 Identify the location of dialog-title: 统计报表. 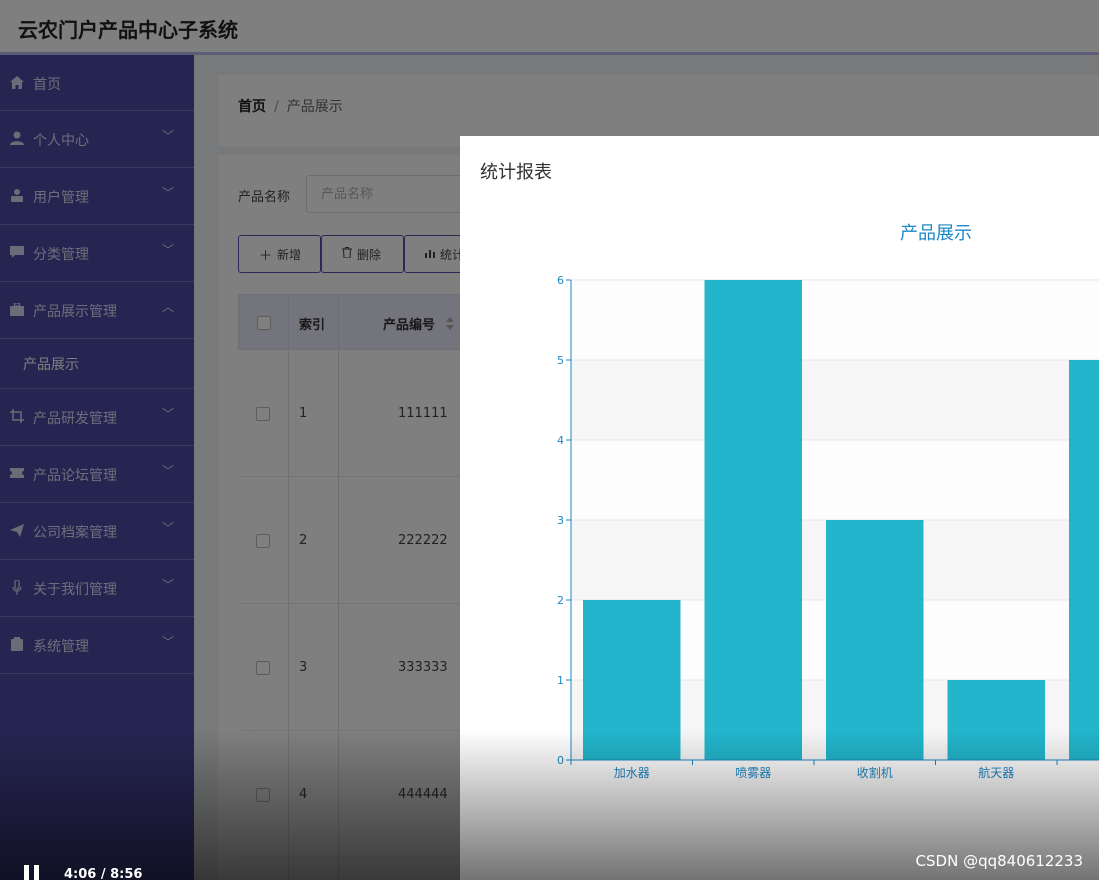
(516, 172).